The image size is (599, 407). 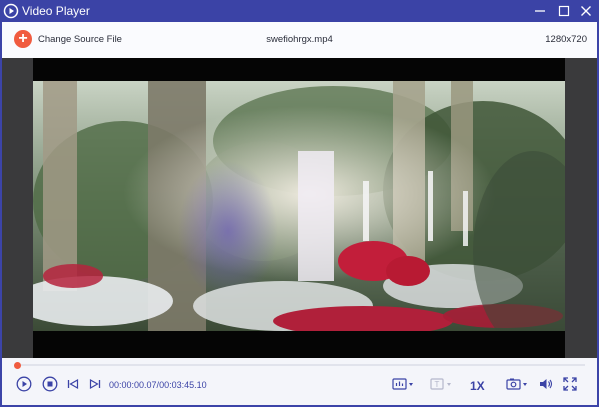 I want to click on subtitle-icon: T, so click(x=443, y=384).